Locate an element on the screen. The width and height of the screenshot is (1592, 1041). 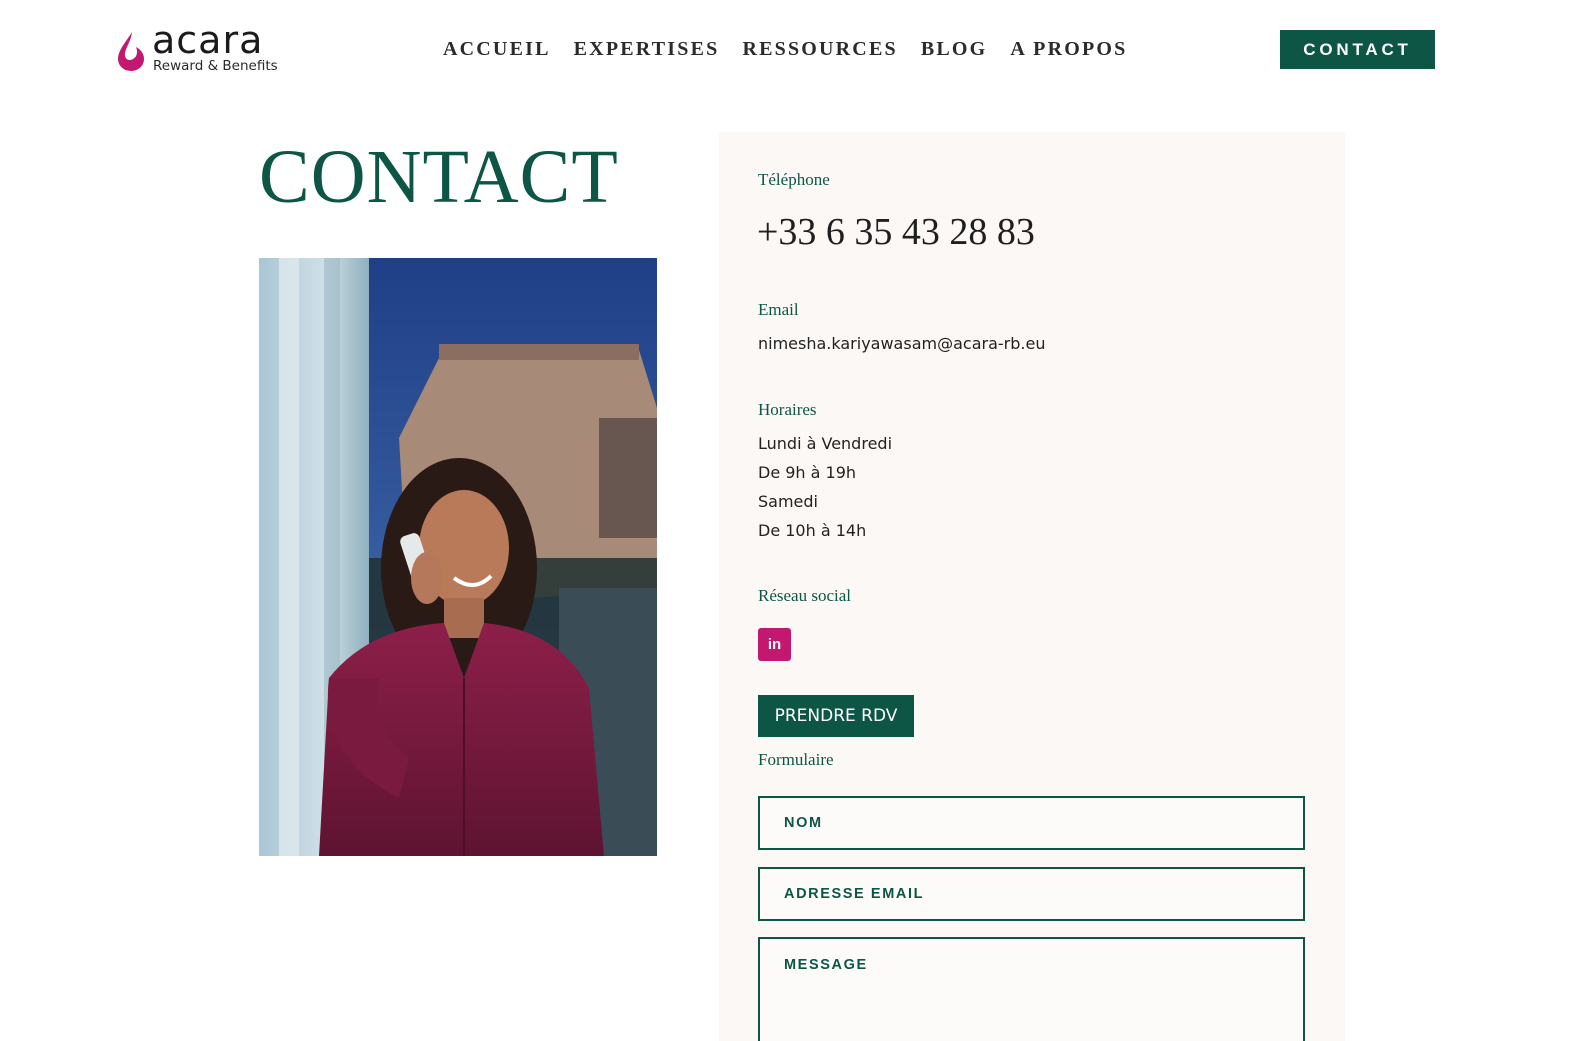
nav-blog: BLOG is located at coordinates (954, 52).